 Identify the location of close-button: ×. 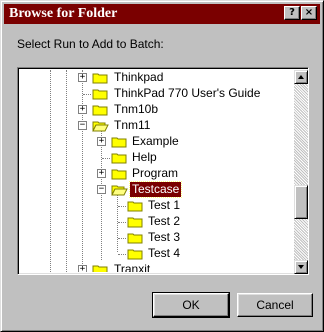
(309, 13).